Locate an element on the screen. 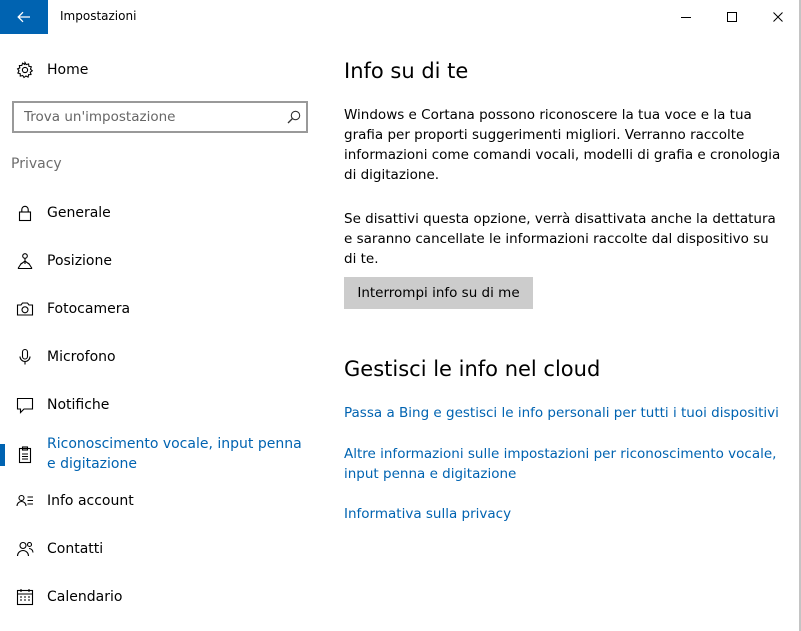 This screenshot has height=631, width=801. sidebar-item-label: Calendario is located at coordinates (85, 597).